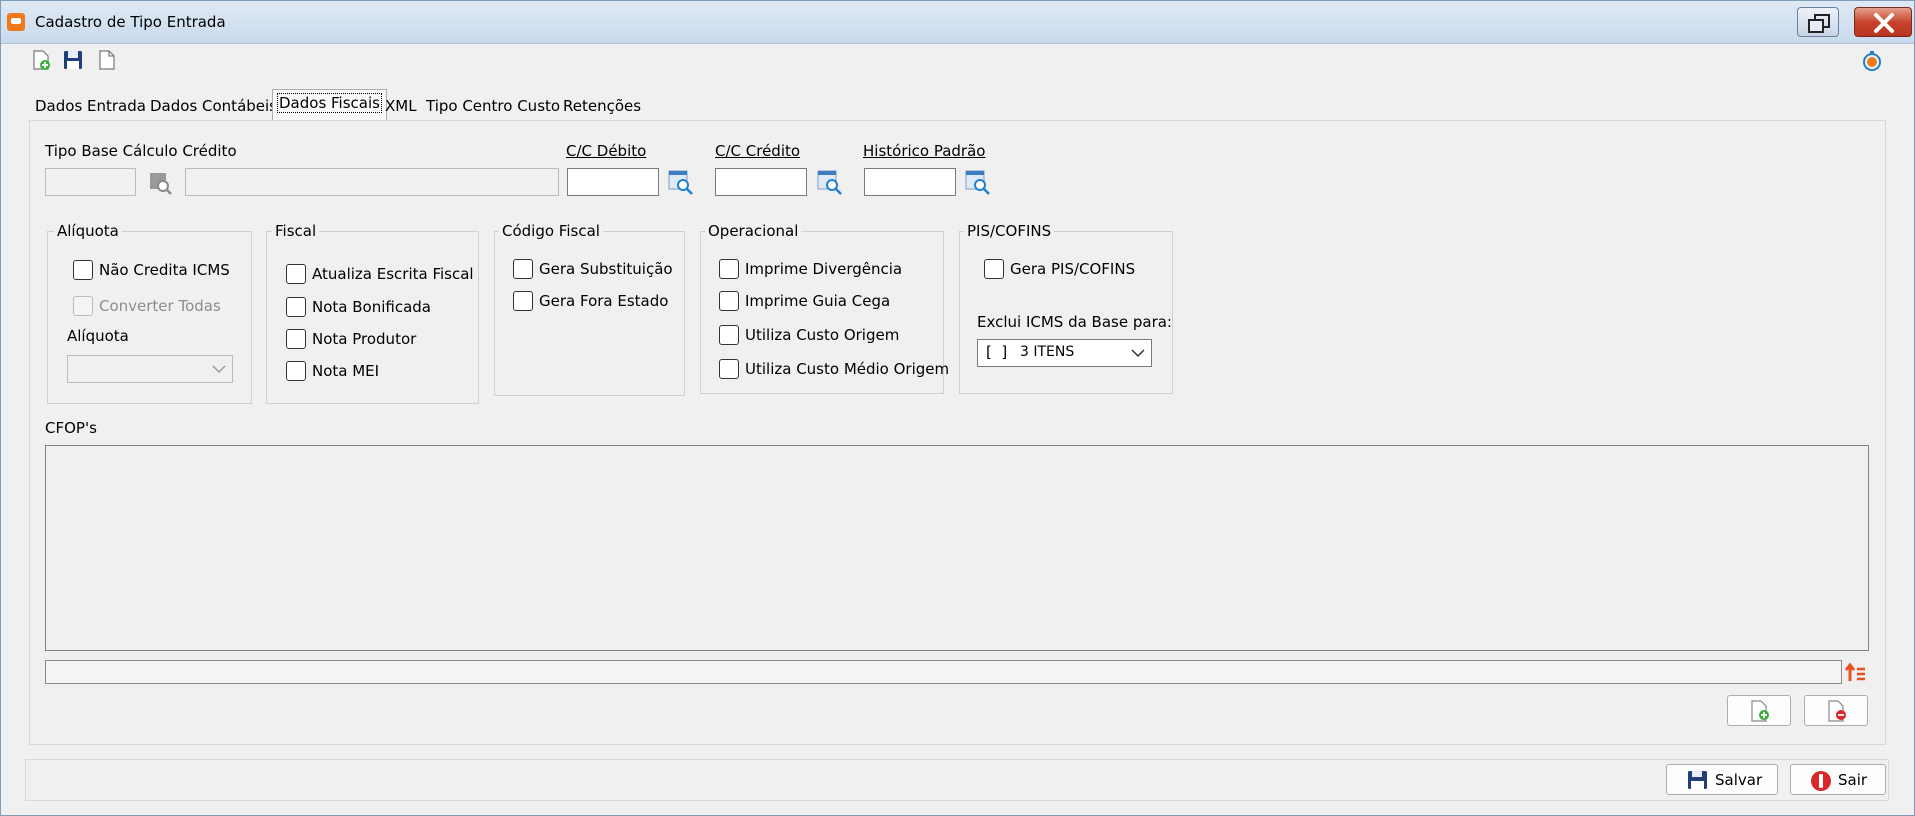  What do you see at coordinates (761, 182) in the screenshot?
I see `cc-credito-input` at bounding box center [761, 182].